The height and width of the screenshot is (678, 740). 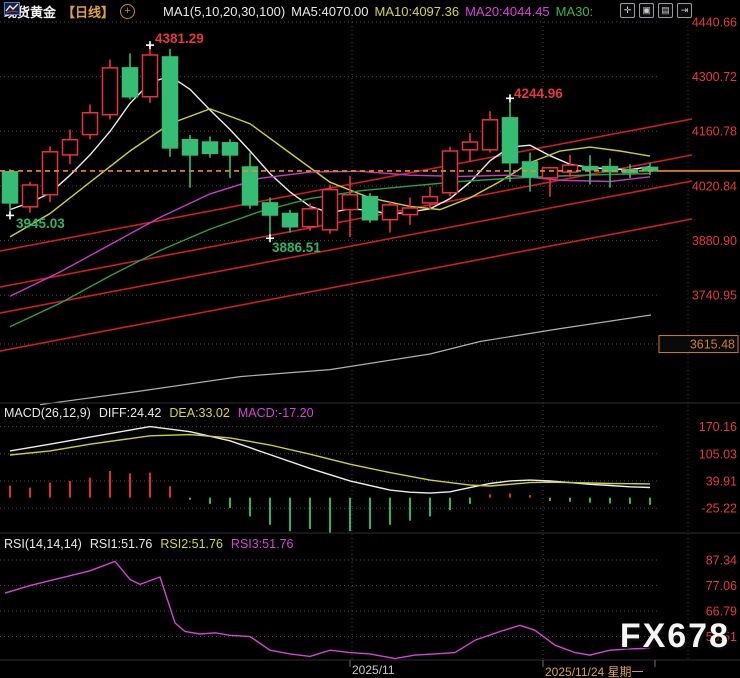 What do you see at coordinates (43, 544) in the screenshot?
I see `rsi-params-label: RSI(14,14,14)` at bounding box center [43, 544].